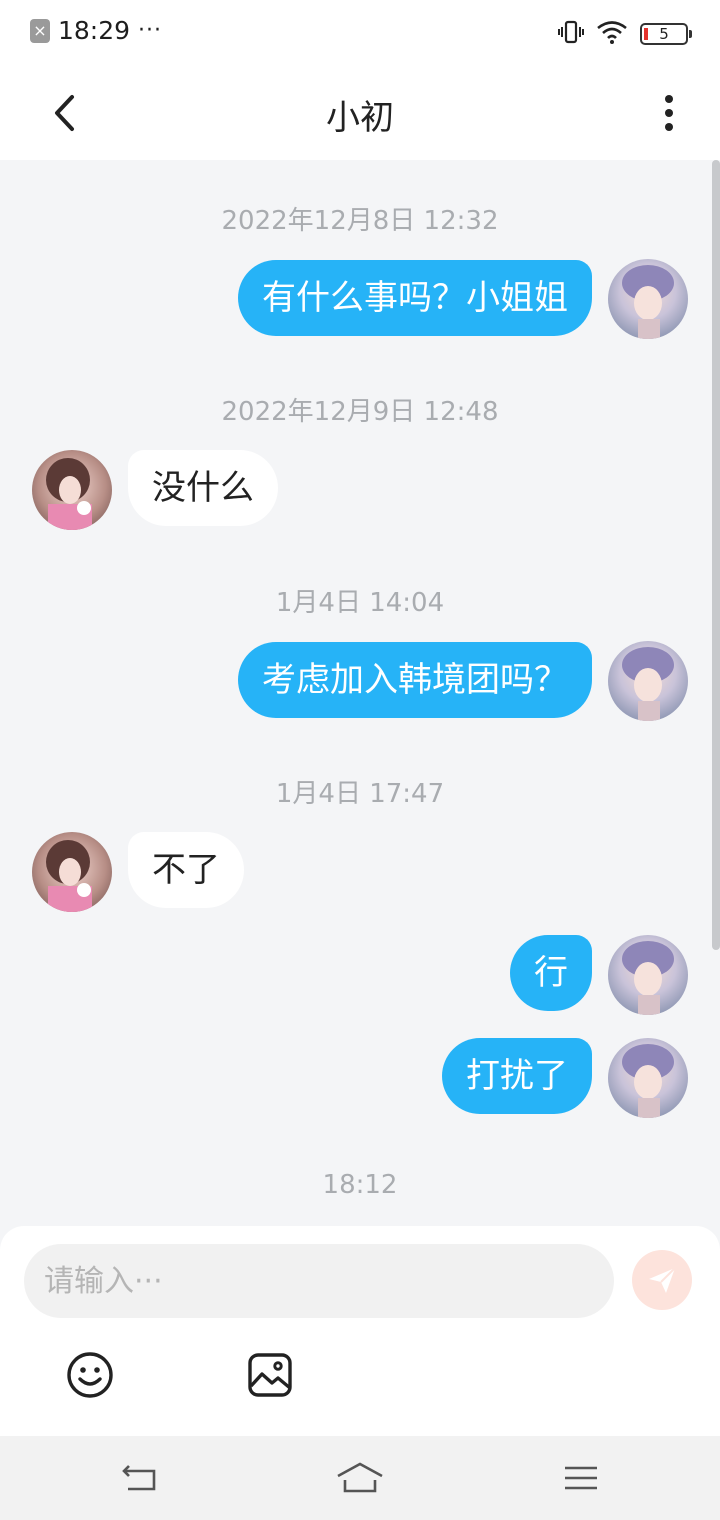  Describe the element at coordinates (360, 118) in the screenshot. I see `page-title: 小初` at that location.